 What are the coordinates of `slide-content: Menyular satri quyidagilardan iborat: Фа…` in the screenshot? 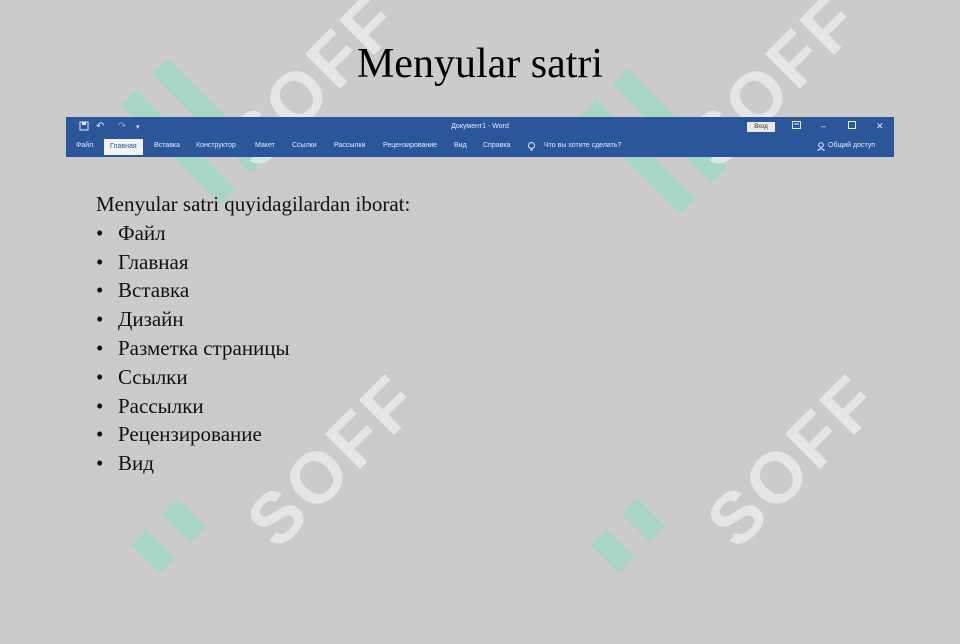 It's located at (253, 334).